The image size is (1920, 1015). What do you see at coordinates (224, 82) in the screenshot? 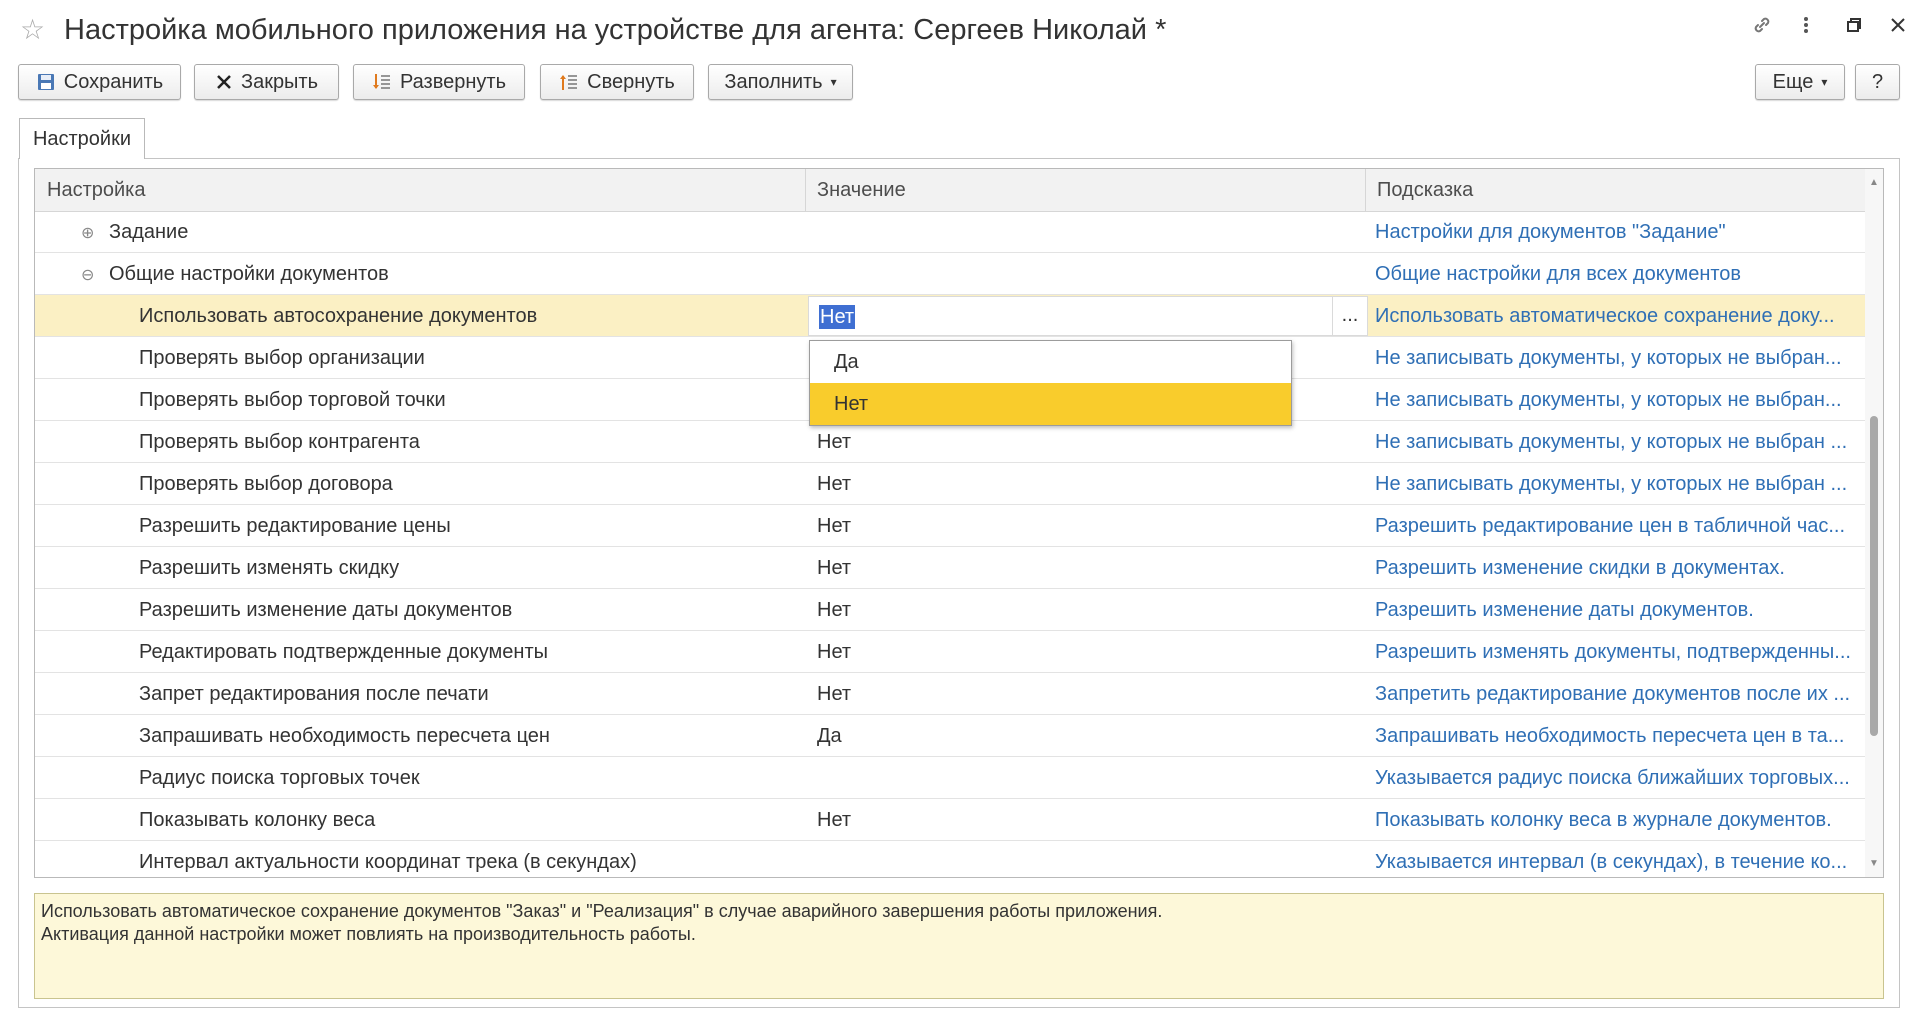
I see `close-x-icon` at bounding box center [224, 82].